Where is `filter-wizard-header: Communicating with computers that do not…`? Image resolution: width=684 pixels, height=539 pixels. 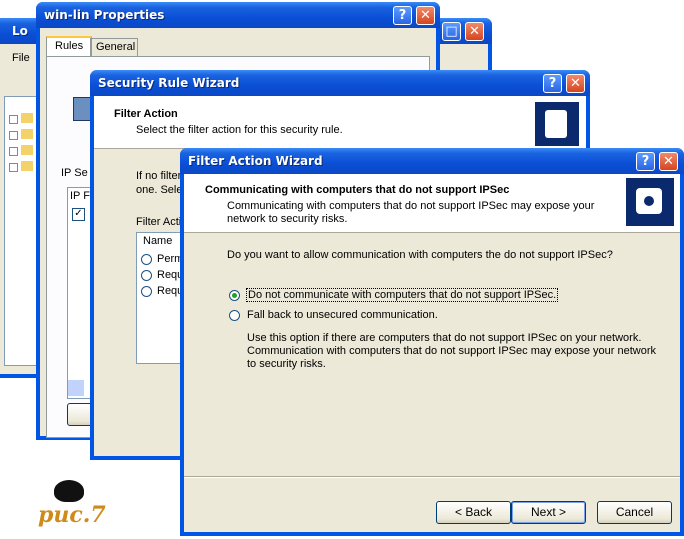
filter-wizard-header: Communicating with computers that do not… is located at coordinates (432, 203).